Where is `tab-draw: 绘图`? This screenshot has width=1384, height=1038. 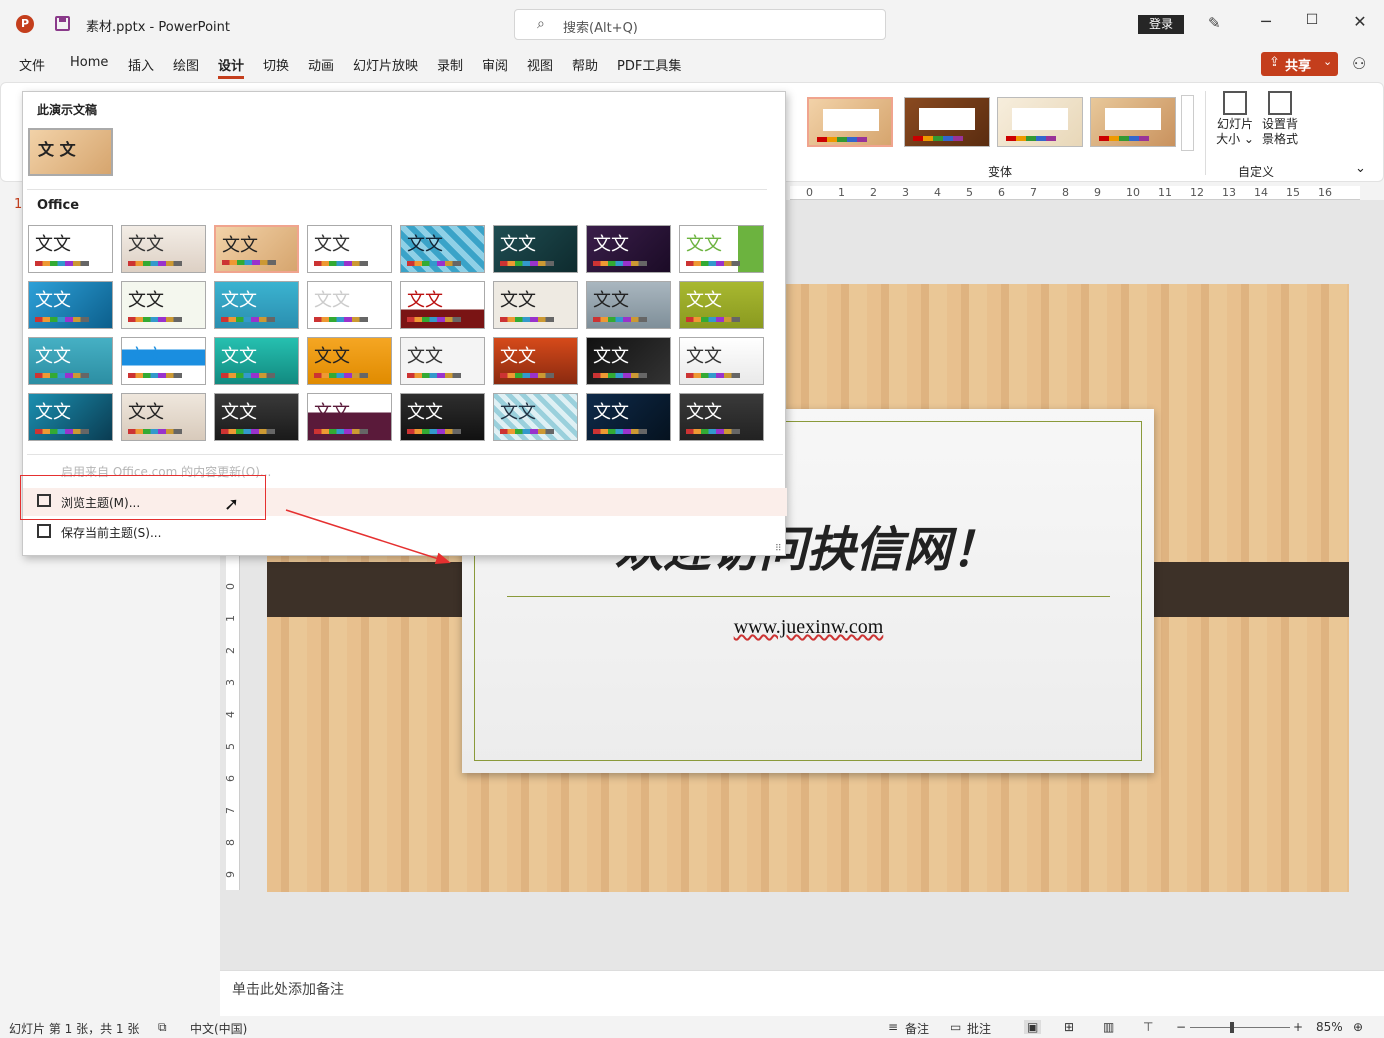 tab-draw: 绘图 is located at coordinates (186, 64).